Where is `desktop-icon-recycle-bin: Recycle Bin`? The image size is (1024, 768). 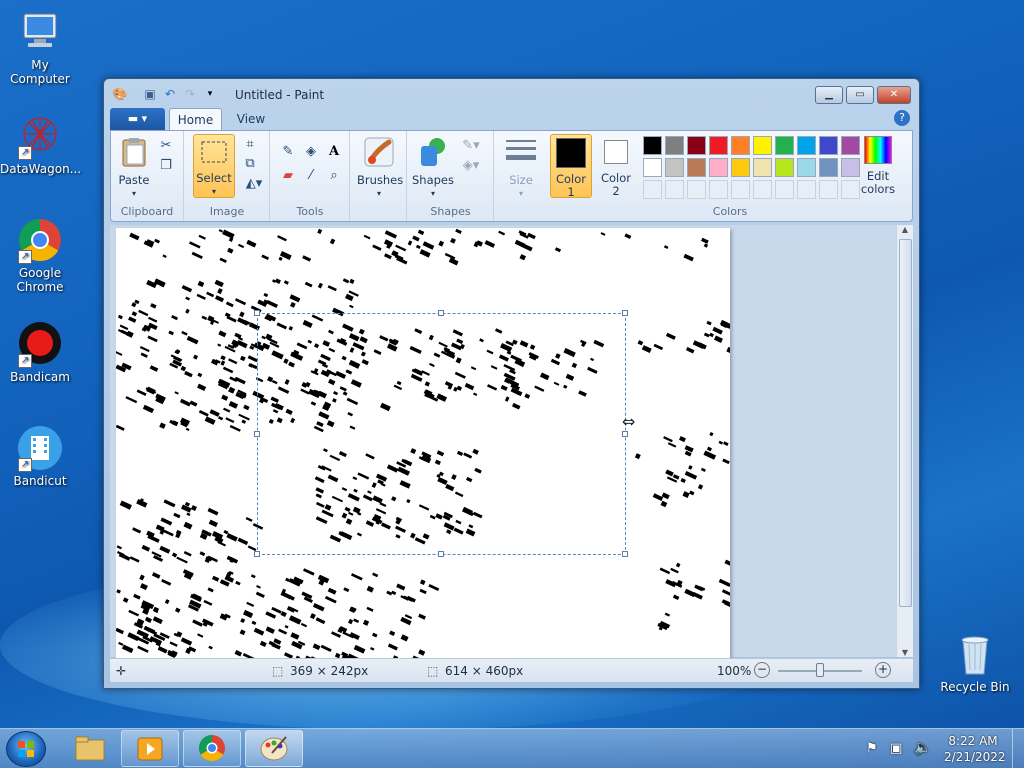 desktop-icon-recycle-bin: Recycle Bin is located at coordinates (975, 662).